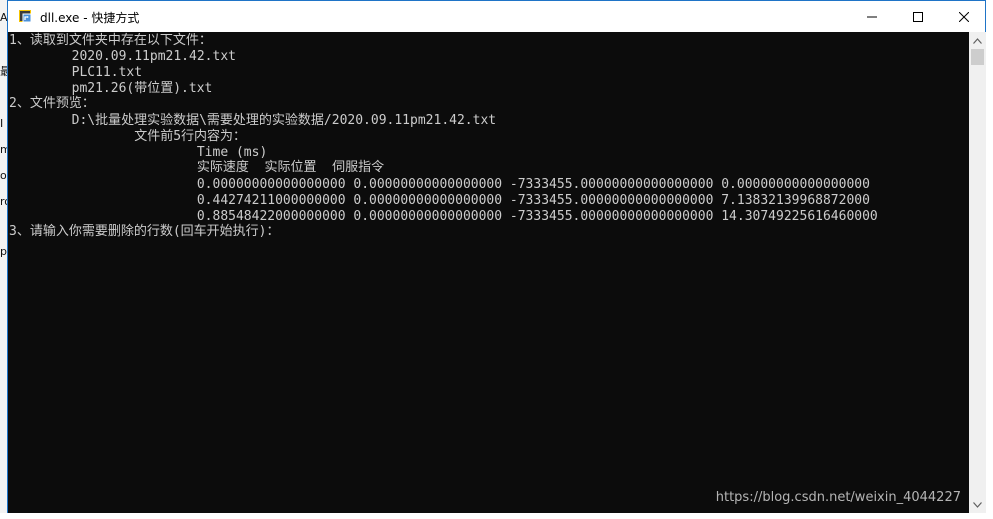 This screenshot has width=993, height=519. I want to click on minimize-icon, so click(872, 16).